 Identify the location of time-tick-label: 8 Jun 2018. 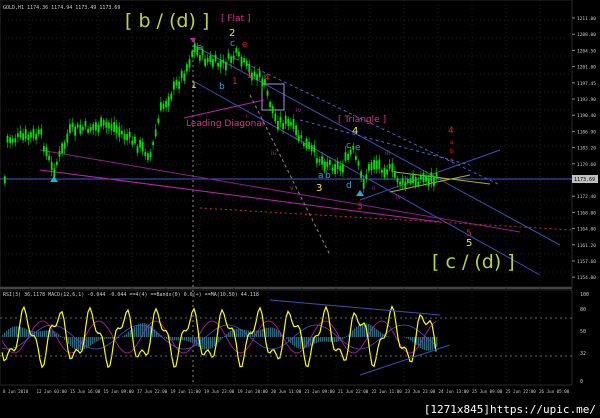
(16, 391).